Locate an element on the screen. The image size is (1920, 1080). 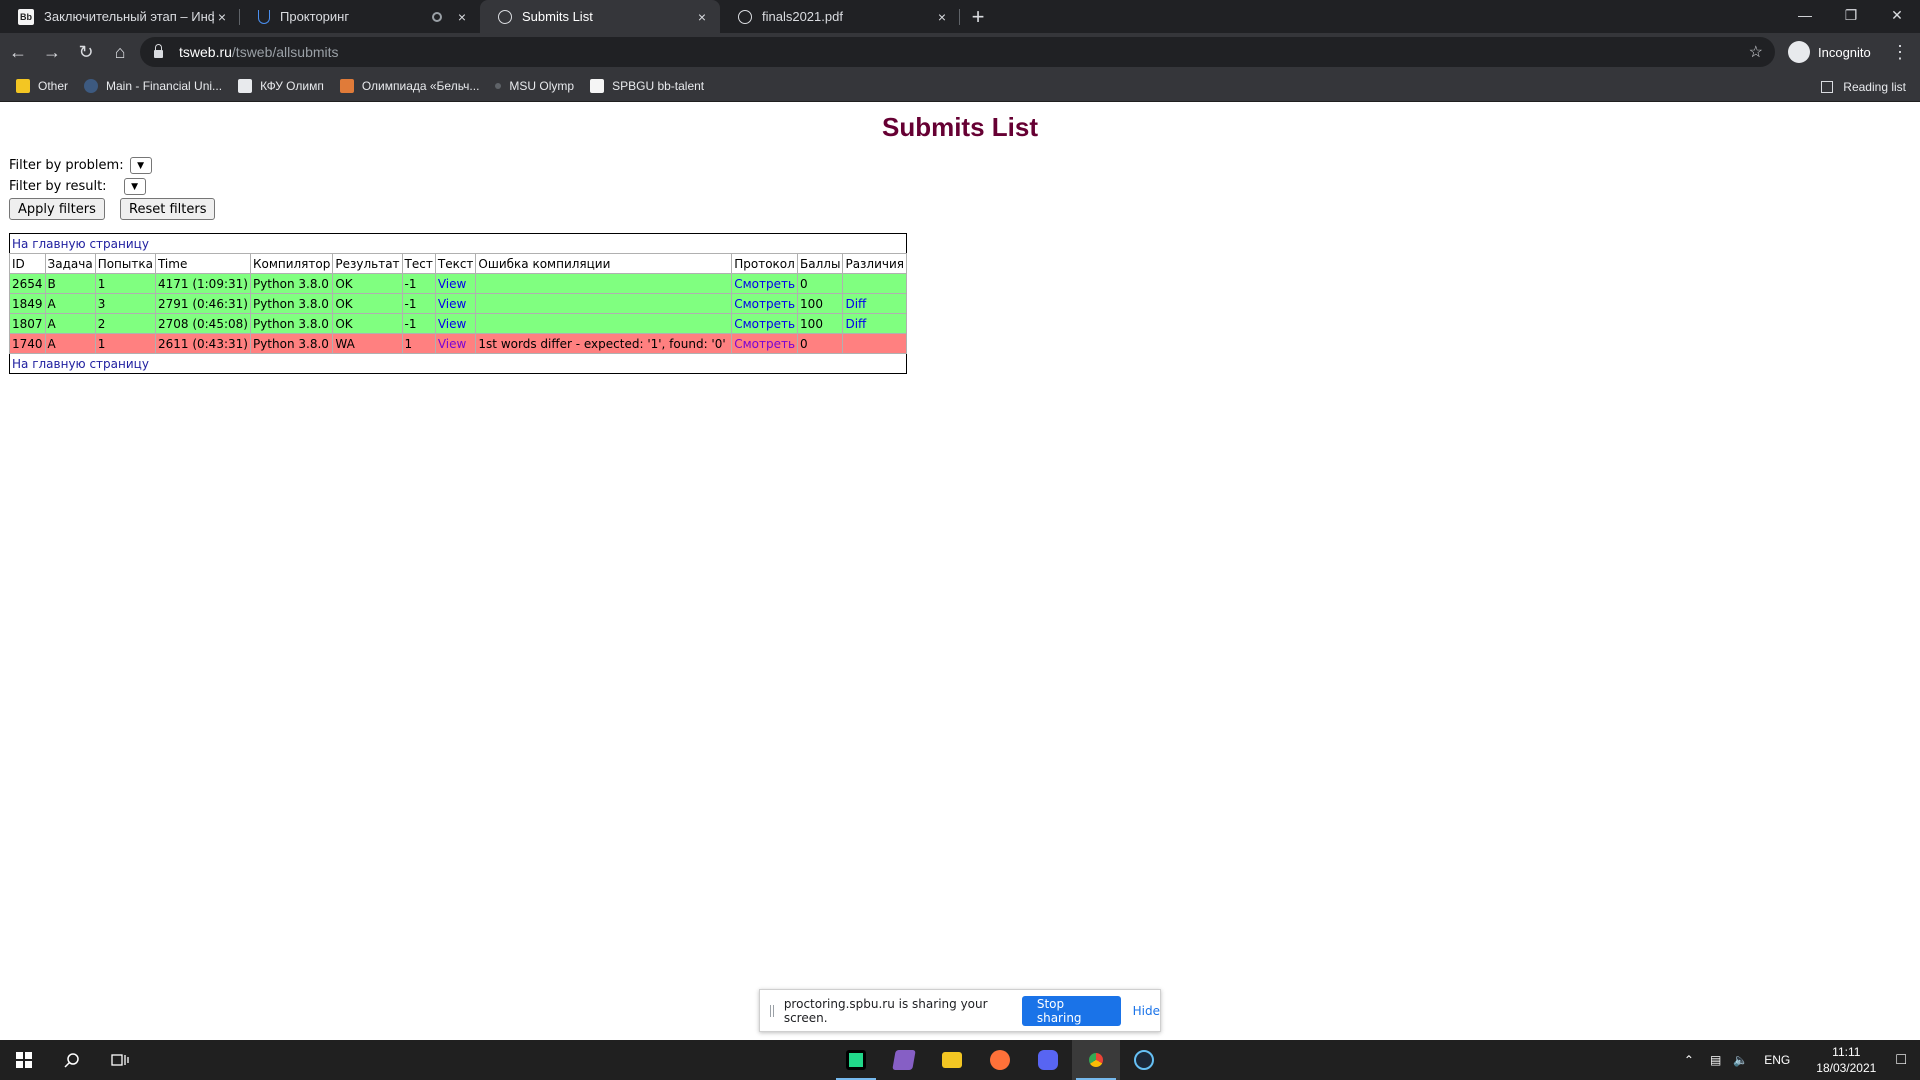
restore-icon: ❐ is located at coordinates (1851, 15).